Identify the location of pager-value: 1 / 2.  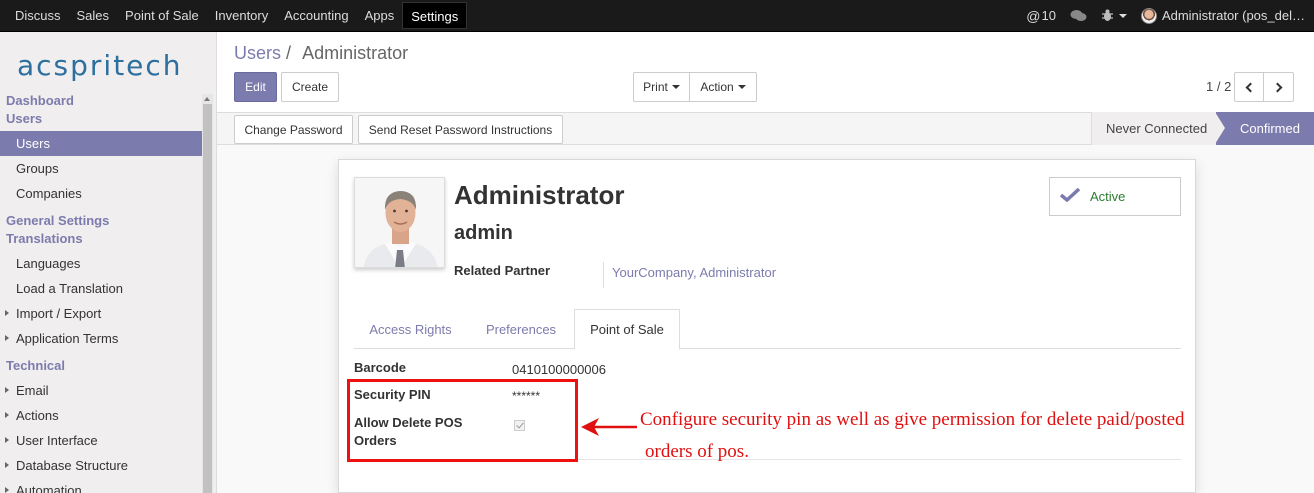
(1218, 86).